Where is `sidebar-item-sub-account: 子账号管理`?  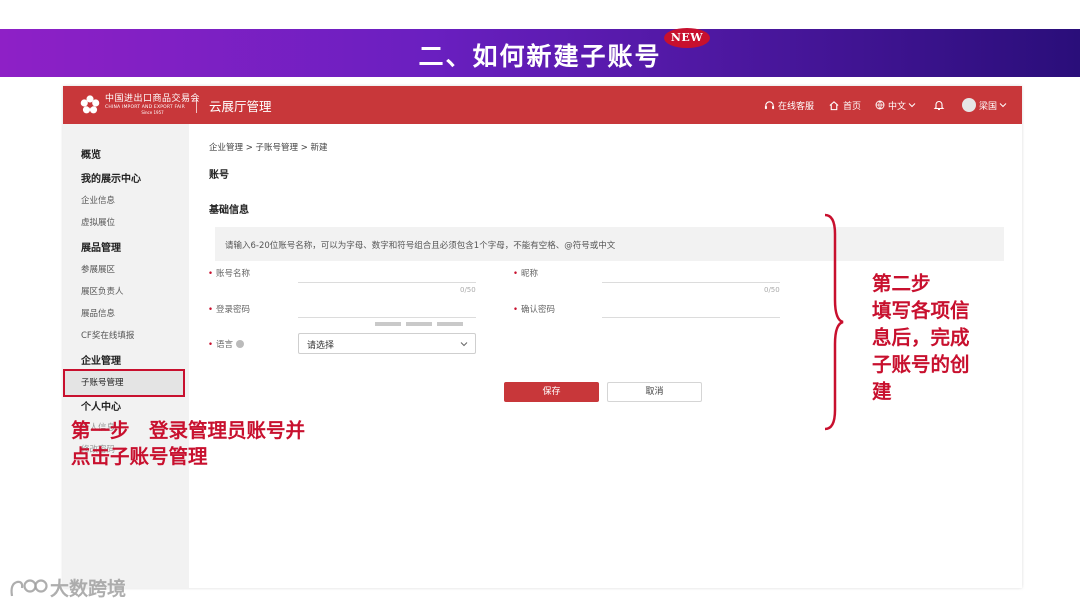 sidebar-item-sub-account: 子账号管理 is located at coordinates (102, 382).